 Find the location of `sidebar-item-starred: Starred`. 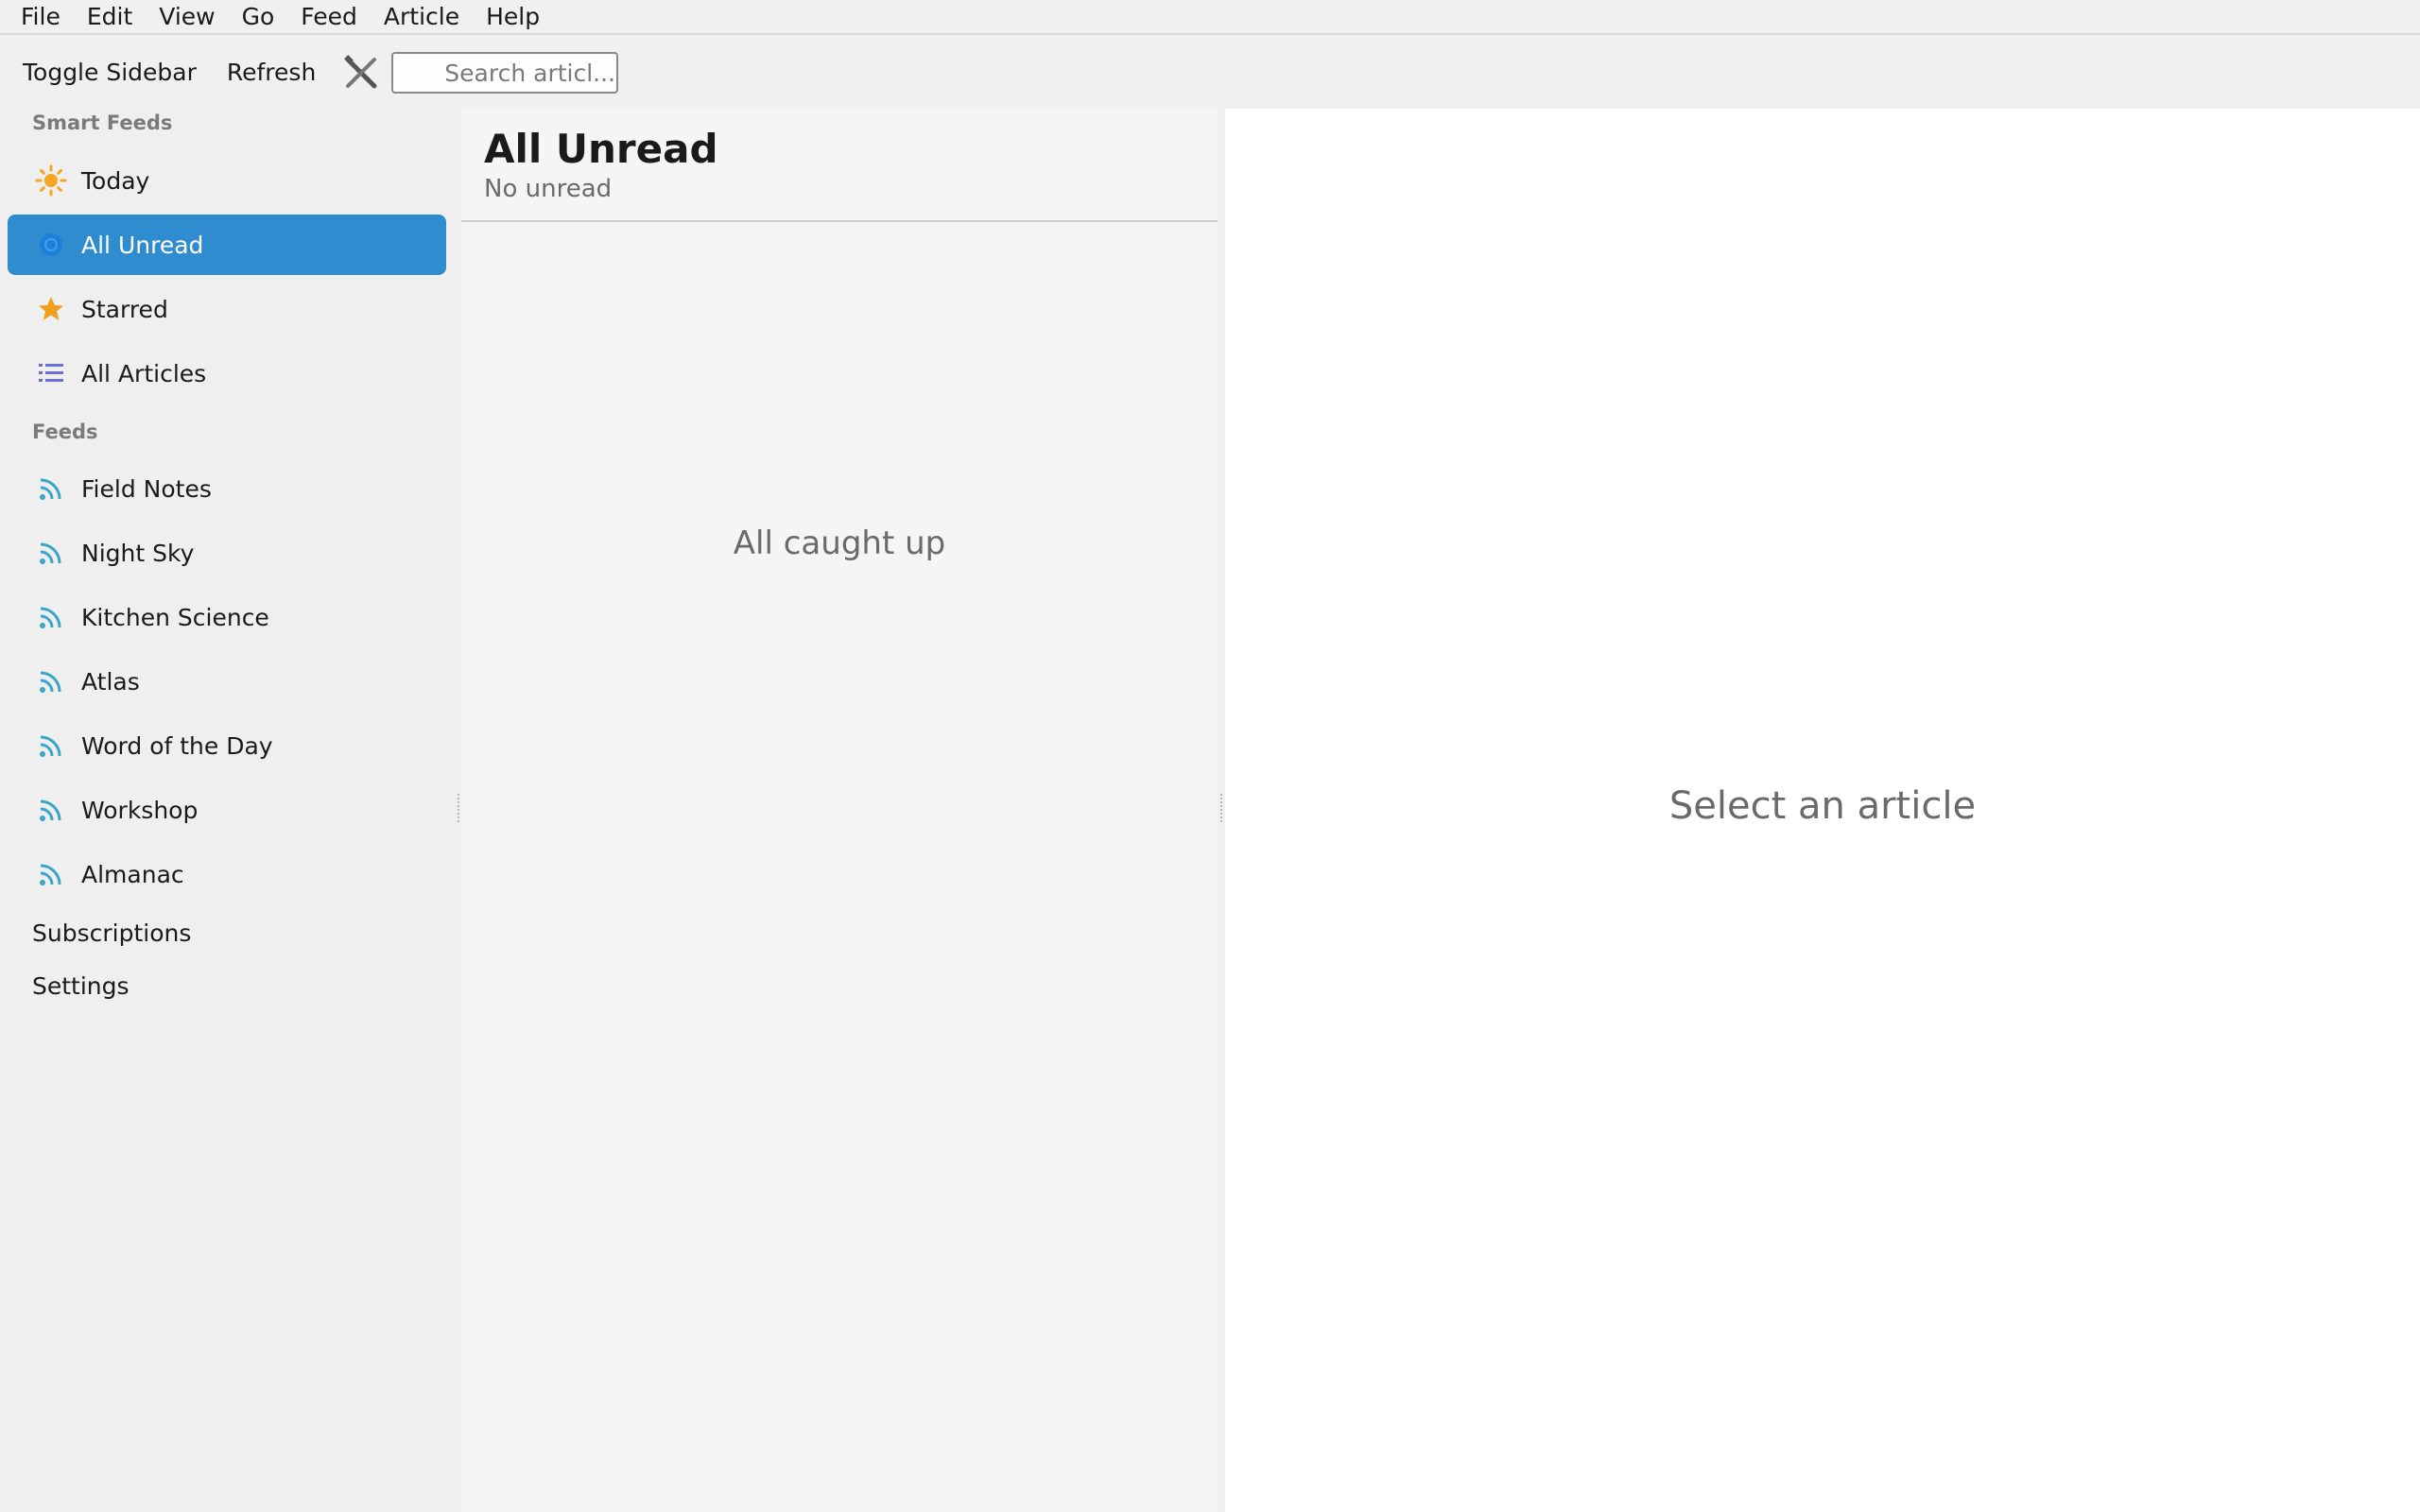

sidebar-item-starred: Starred is located at coordinates (227, 309).